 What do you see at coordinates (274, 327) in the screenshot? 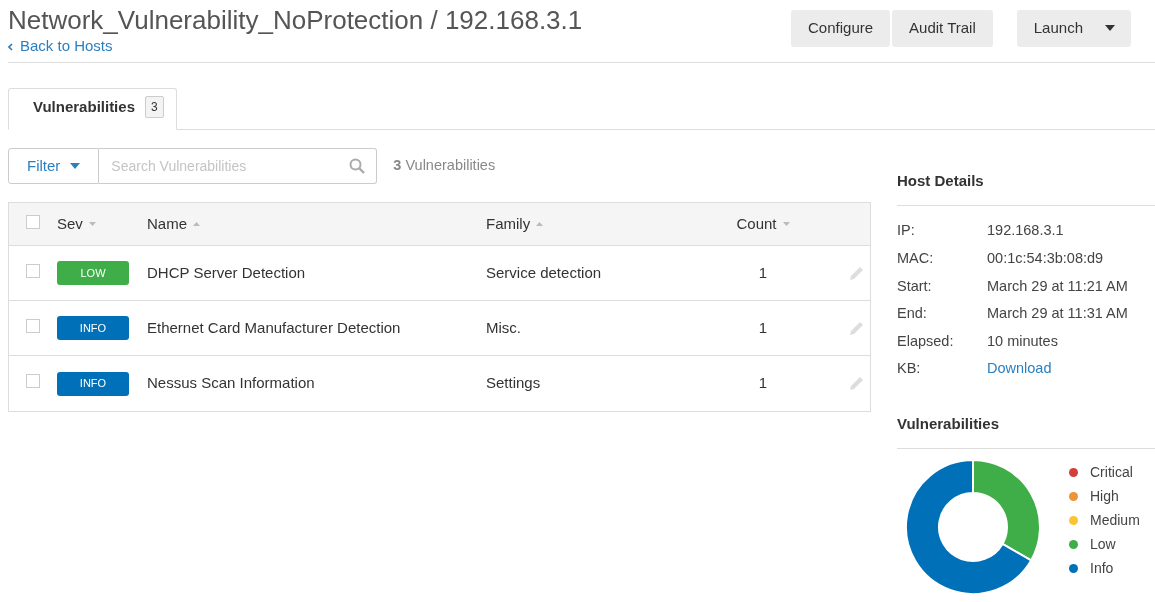
I see `vulnerability-name: Ethernet Card Manufacturer Detection` at bounding box center [274, 327].